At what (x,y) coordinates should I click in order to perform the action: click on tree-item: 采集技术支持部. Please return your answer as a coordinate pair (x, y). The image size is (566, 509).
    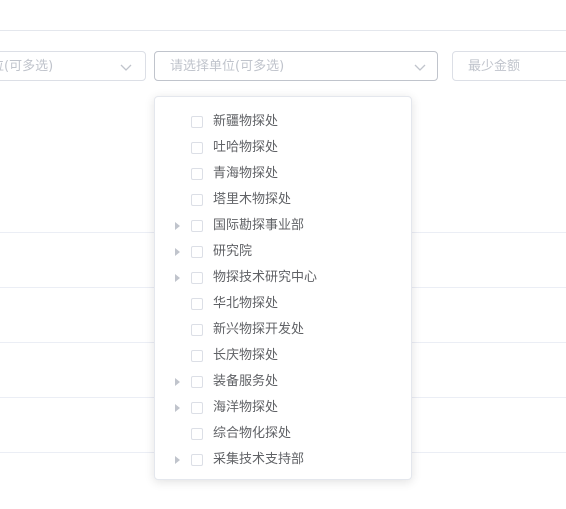
    Looking at the image, I should click on (280, 461).